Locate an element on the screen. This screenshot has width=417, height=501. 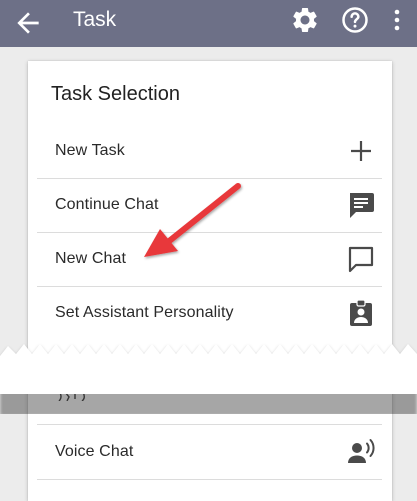
torn-edge-separator is located at coordinates (208, 379).